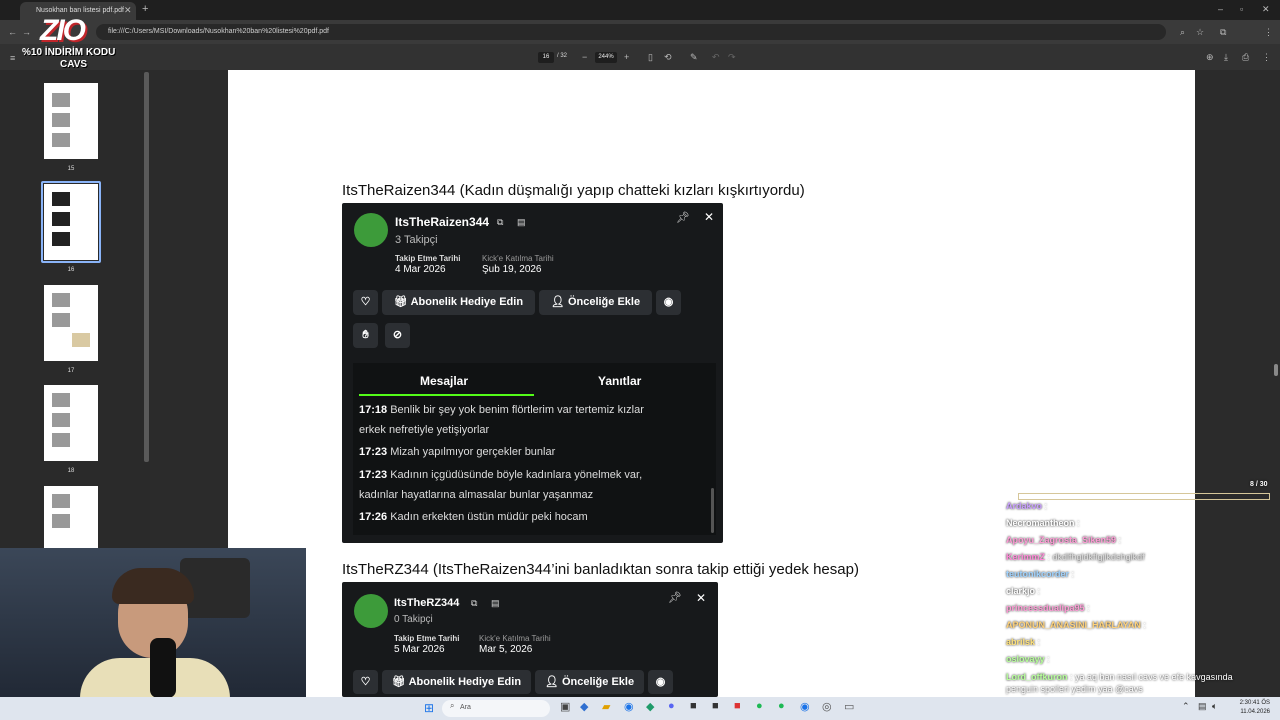 This screenshot has width=1280, height=720. Describe the element at coordinates (1210, 57) in the screenshot. I see `save-icon: ⊕` at that location.